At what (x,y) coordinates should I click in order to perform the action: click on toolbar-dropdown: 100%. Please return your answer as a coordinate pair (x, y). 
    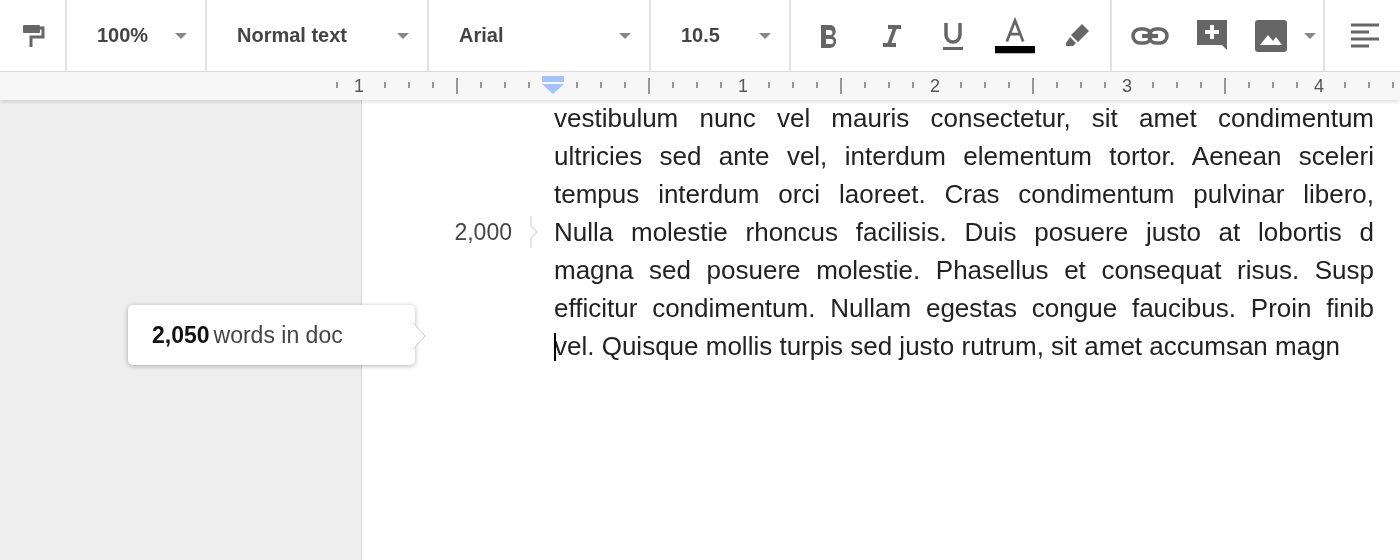
    Looking at the image, I should click on (136, 35).